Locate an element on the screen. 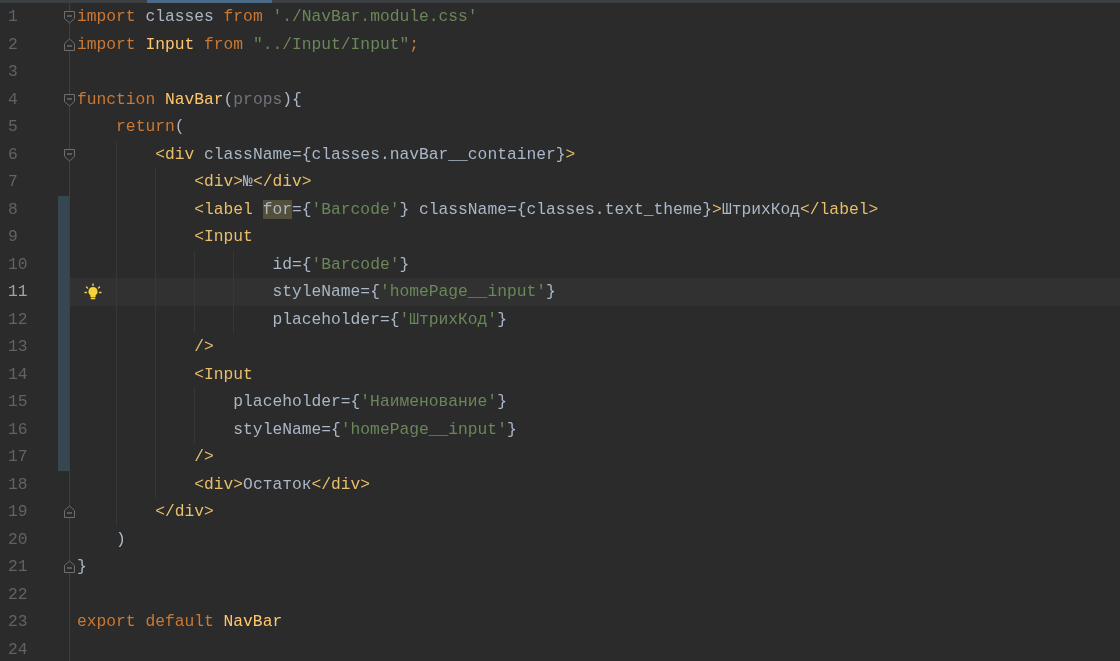 This screenshot has width=1120, height=661. line-number: 7 is located at coordinates (13, 182).